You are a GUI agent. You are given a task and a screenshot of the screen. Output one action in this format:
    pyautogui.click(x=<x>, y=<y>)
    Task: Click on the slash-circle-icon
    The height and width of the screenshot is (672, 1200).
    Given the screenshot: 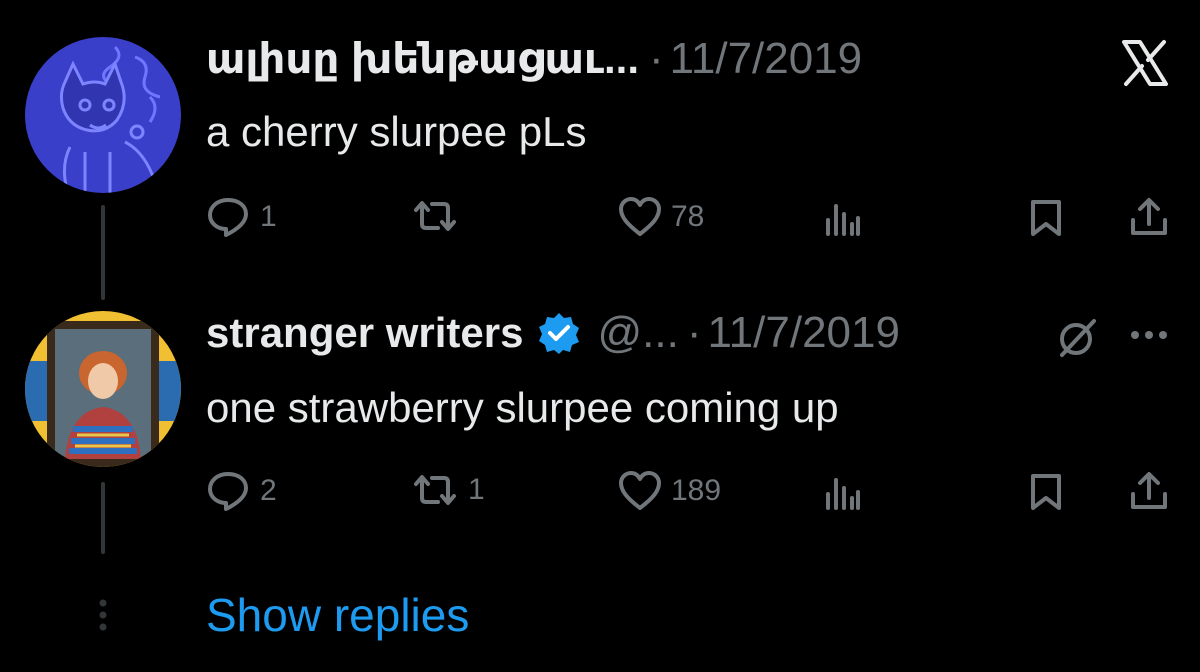 What is the action you would take?
    pyautogui.click(x=1078, y=338)
    